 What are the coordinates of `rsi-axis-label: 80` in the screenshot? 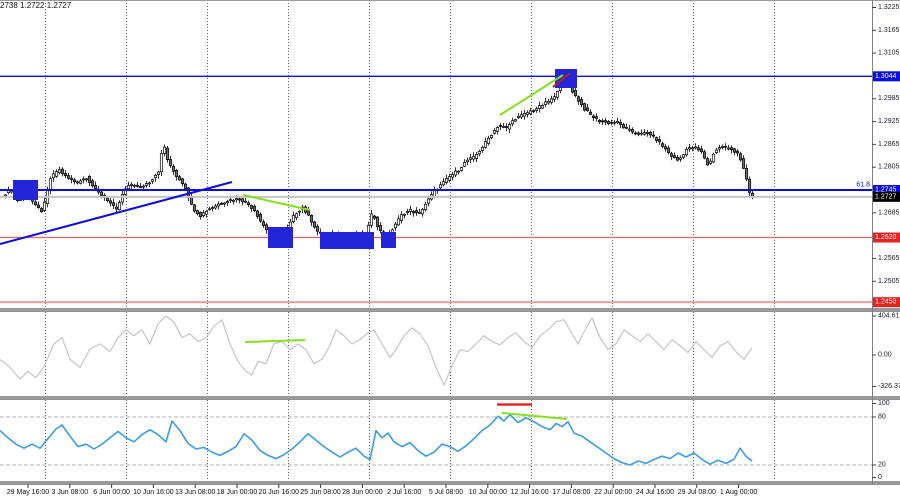 It's located at (882, 417).